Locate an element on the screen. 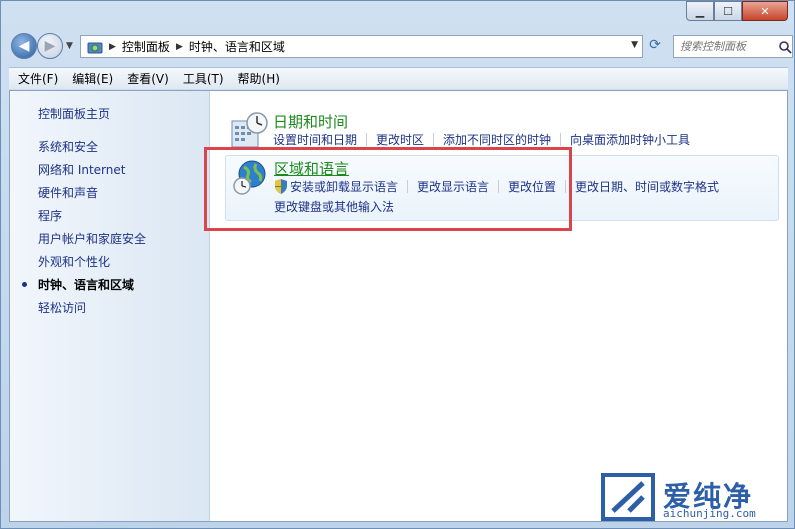 This screenshot has width=795, height=529. uac-shield-icon is located at coordinates (281, 186).